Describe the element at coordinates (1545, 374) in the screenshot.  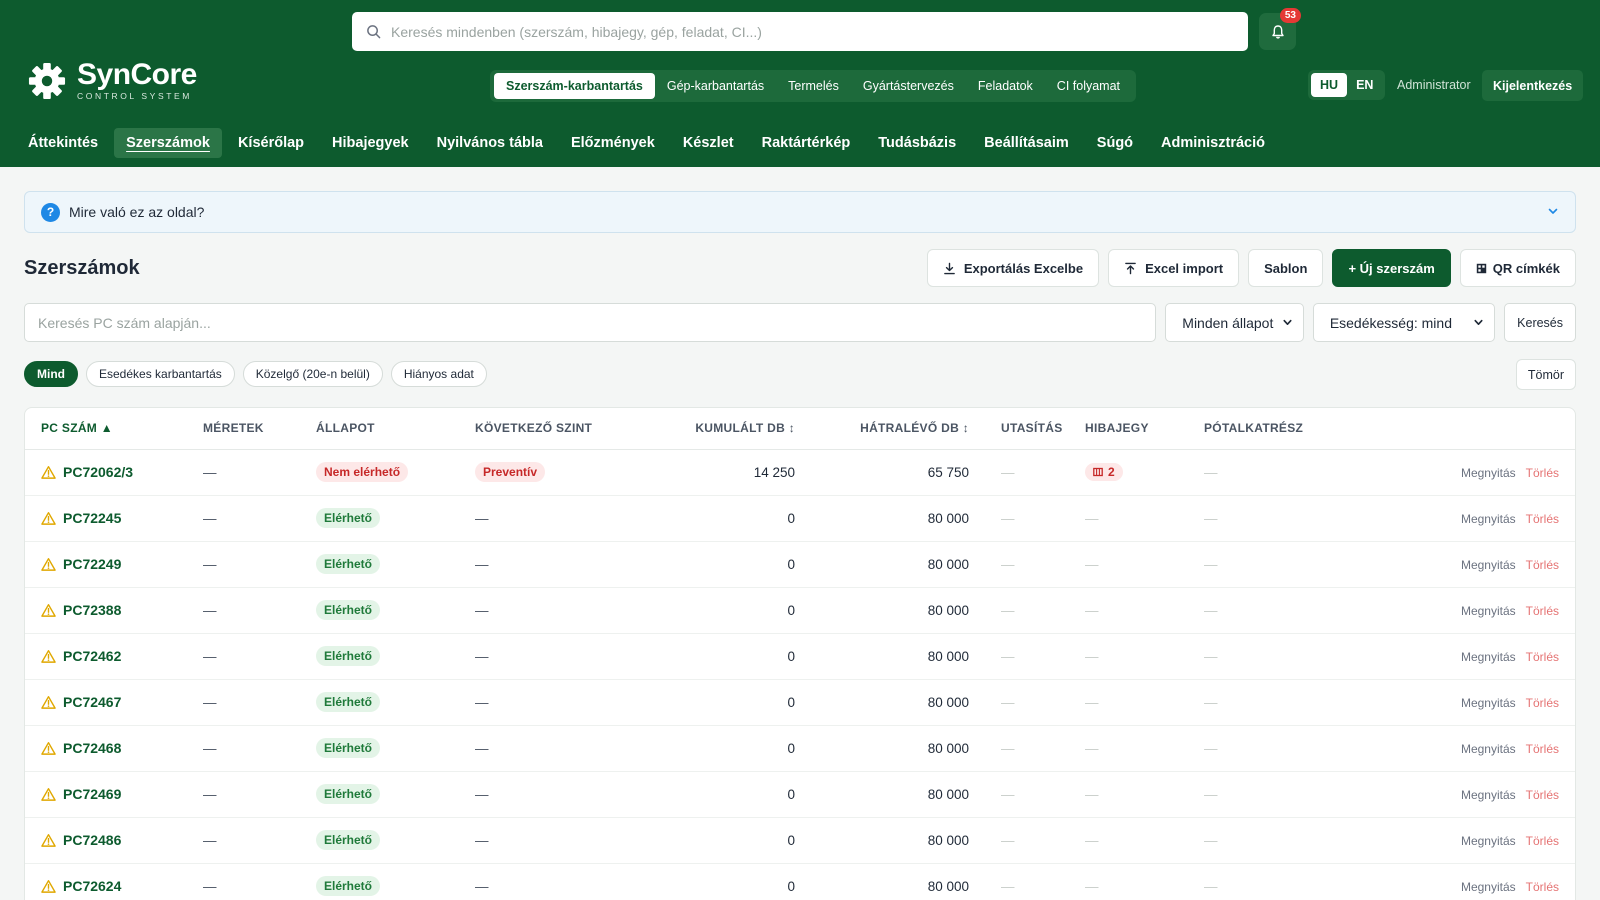
I see `compact-view-button: Tömör` at that location.